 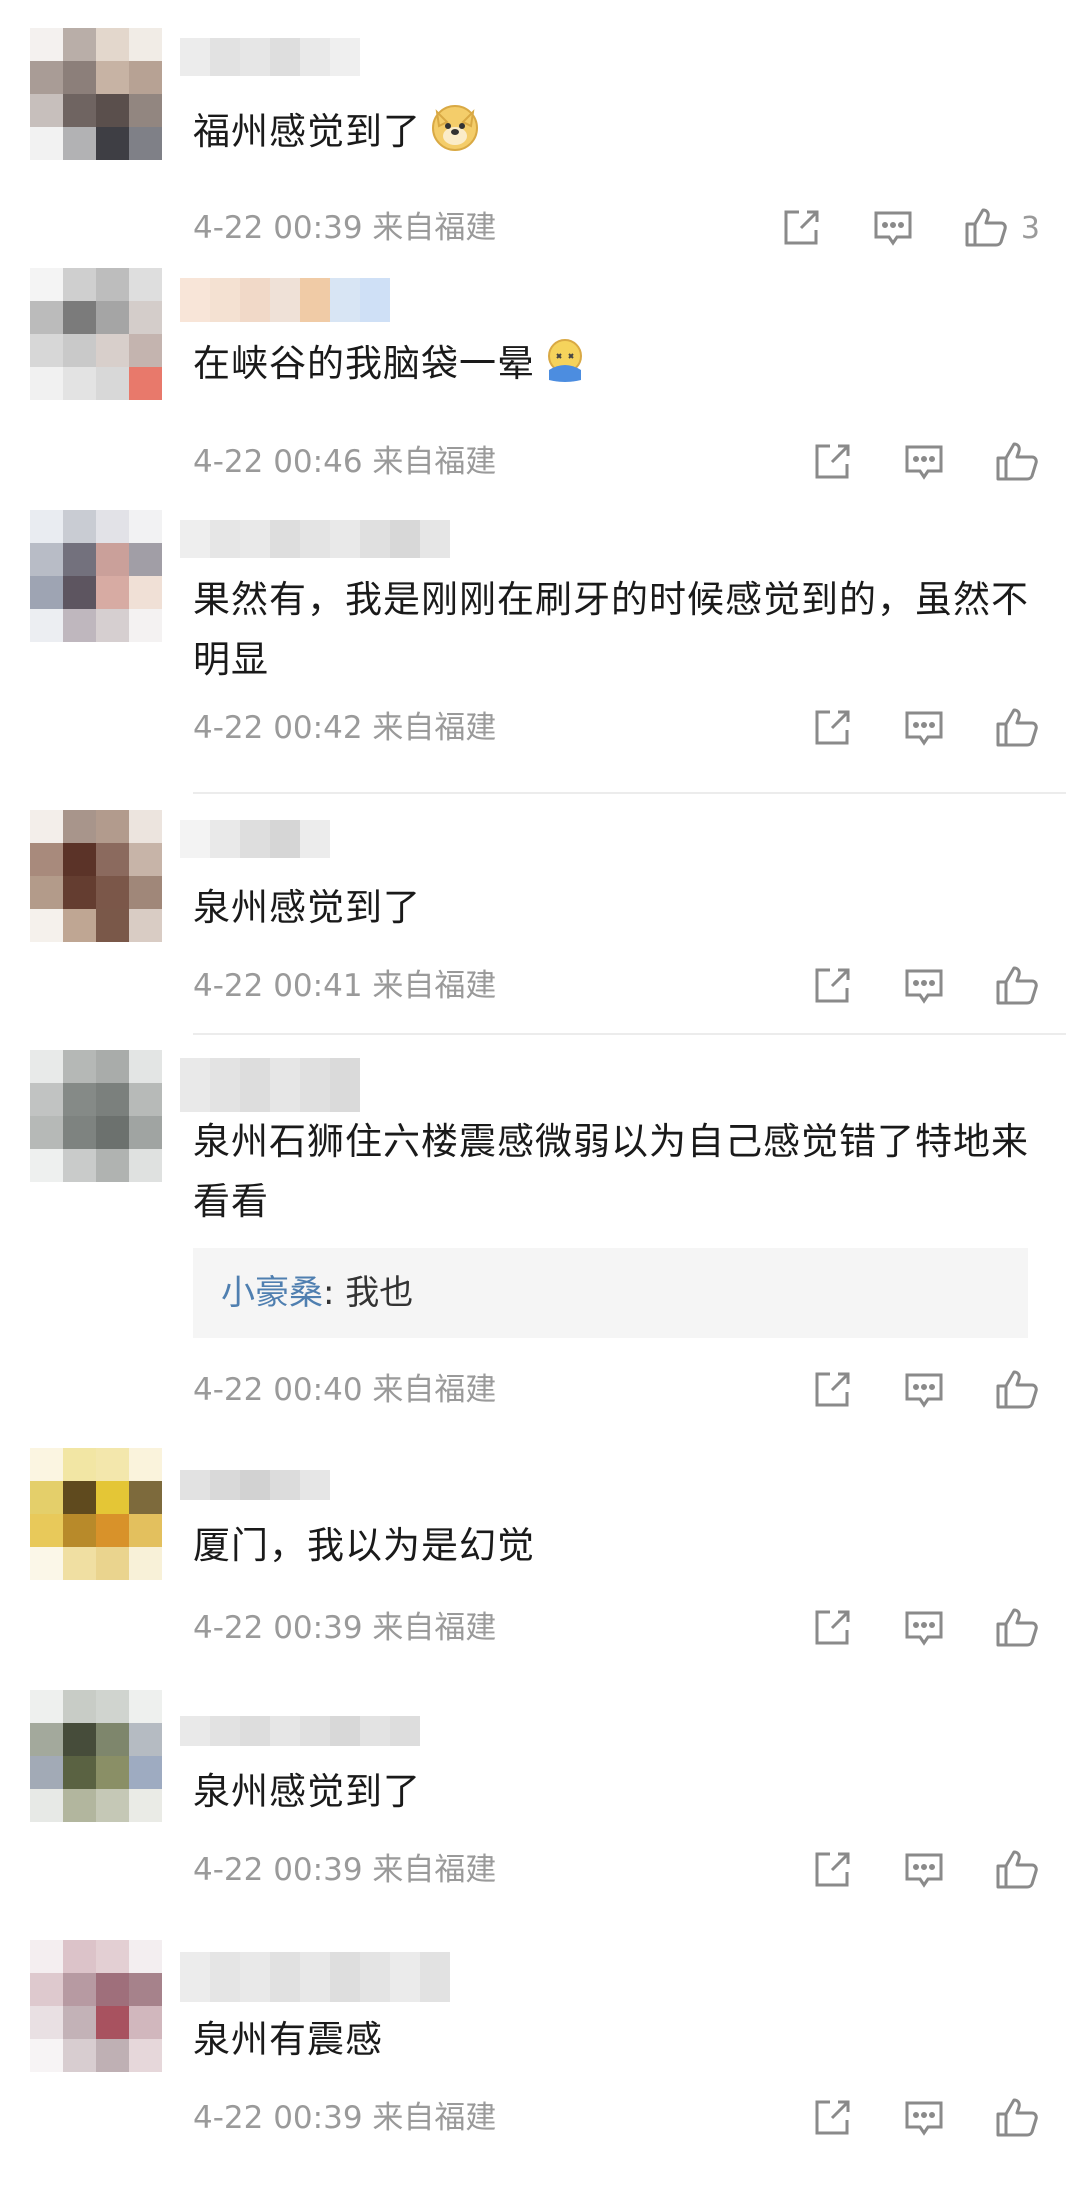 What do you see at coordinates (618, 135) in the screenshot?
I see `comment-text: 福州感觉到了` at bounding box center [618, 135].